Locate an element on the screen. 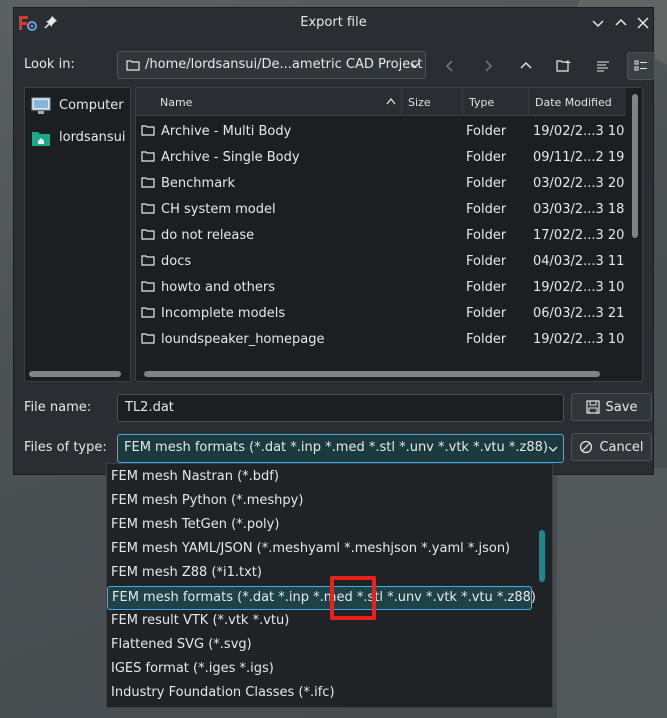 The width and height of the screenshot is (667, 718). cancel-icon is located at coordinates (586, 447).